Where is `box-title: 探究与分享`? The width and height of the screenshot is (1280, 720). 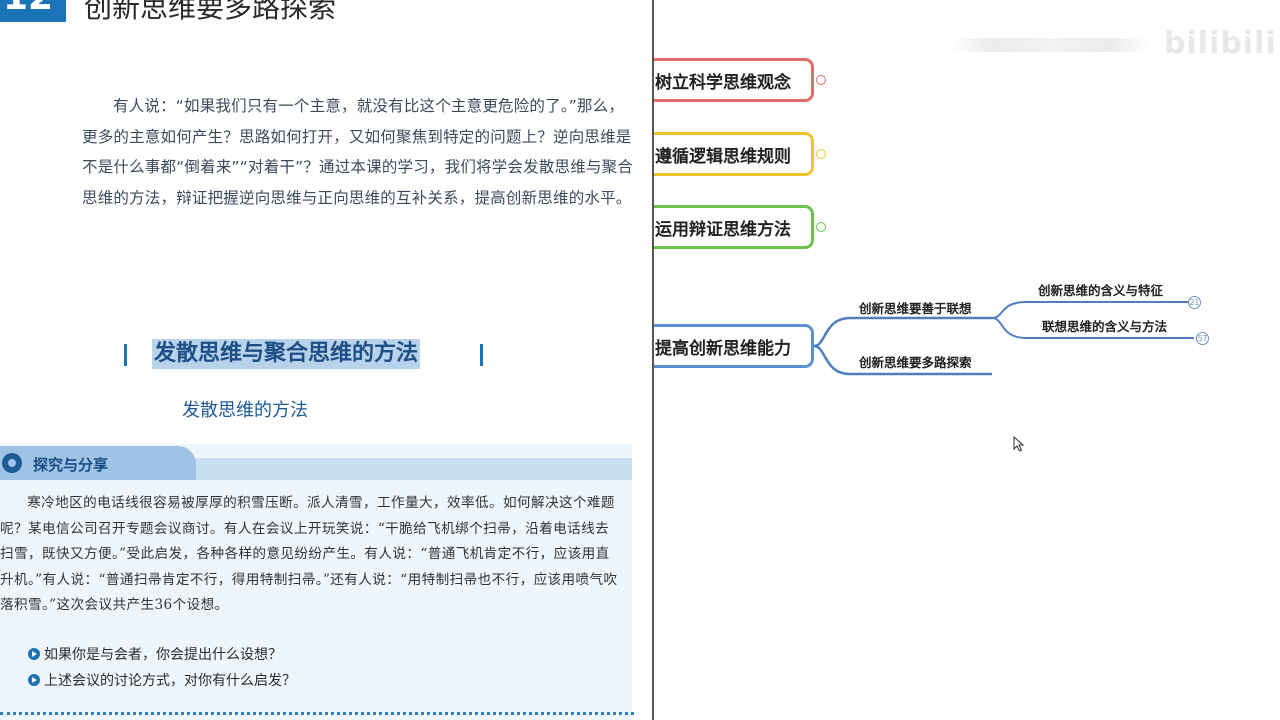 box-title: 探究与分享 is located at coordinates (71, 465).